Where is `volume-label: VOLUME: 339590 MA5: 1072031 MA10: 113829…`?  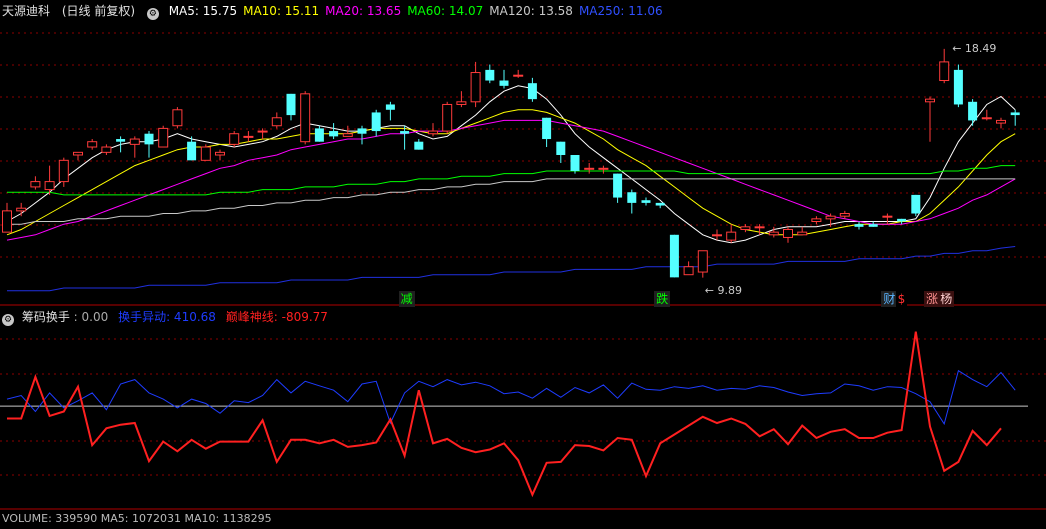 volume-label: VOLUME: 339590 MA5: 1072031 MA10: 113829… is located at coordinates (137, 518).